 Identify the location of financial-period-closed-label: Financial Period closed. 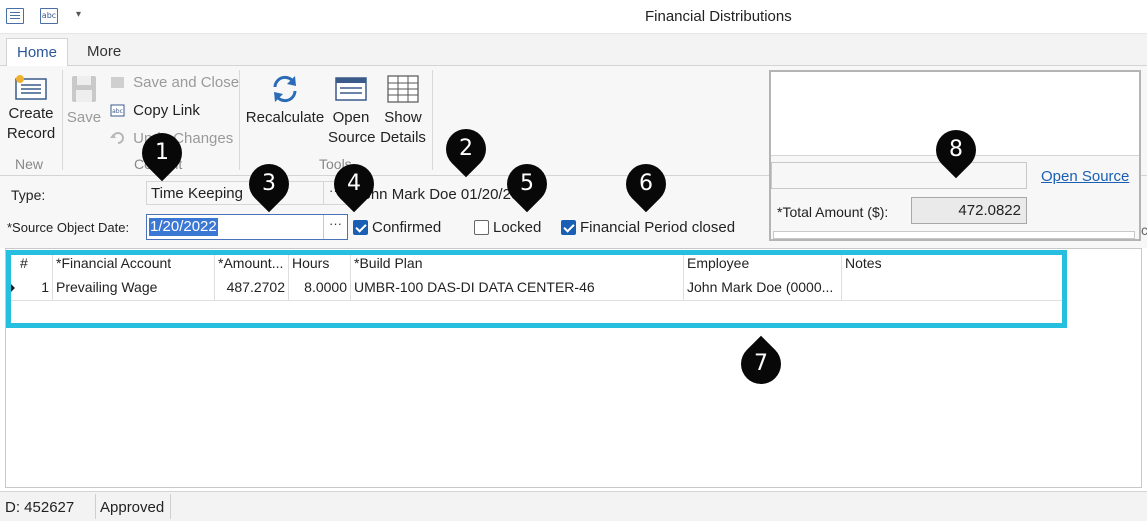
(658, 227).